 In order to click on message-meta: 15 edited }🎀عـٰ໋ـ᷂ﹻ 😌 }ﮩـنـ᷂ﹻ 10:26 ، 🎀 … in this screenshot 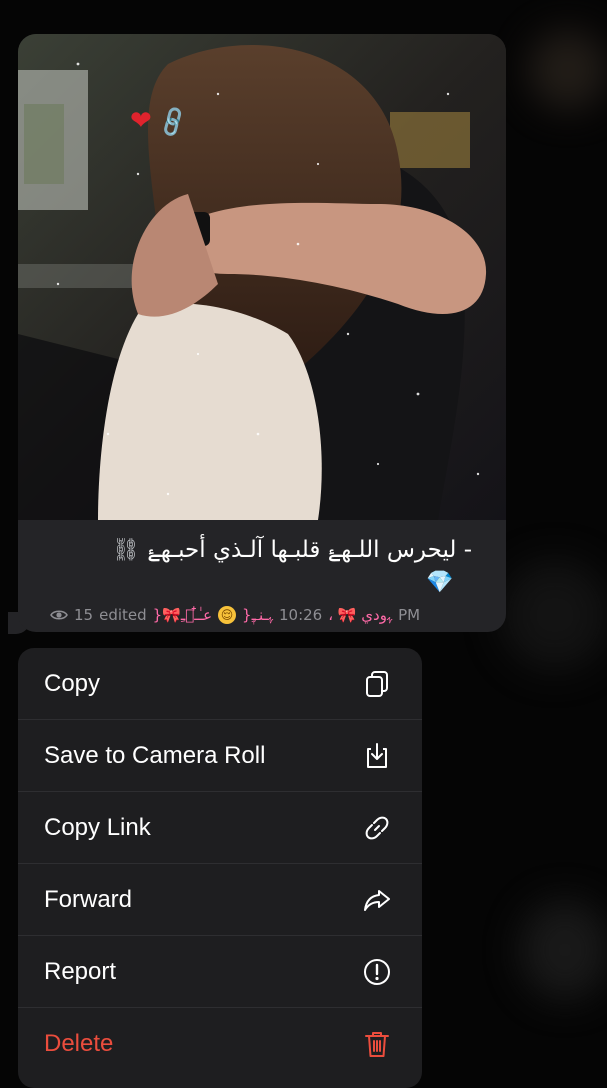, I will do `click(270, 615)`.